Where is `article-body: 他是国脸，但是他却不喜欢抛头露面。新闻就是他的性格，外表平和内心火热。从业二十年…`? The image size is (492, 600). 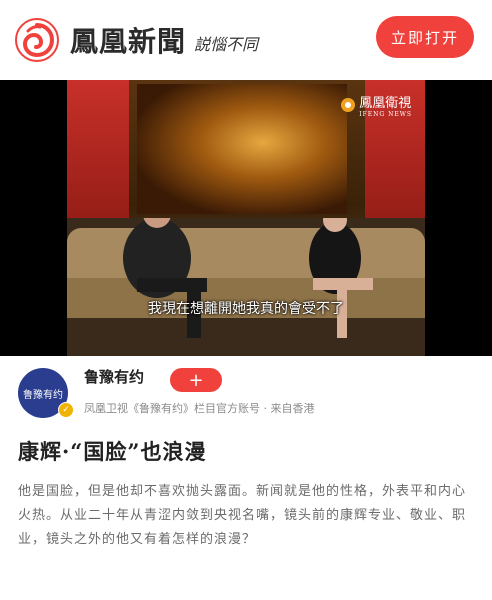 article-body: 他是国脸，但是他却不喜欢抛头露面。新闻就是他的性格，外表平和内心火热。从业二十年… is located at coordinates (242, 515).